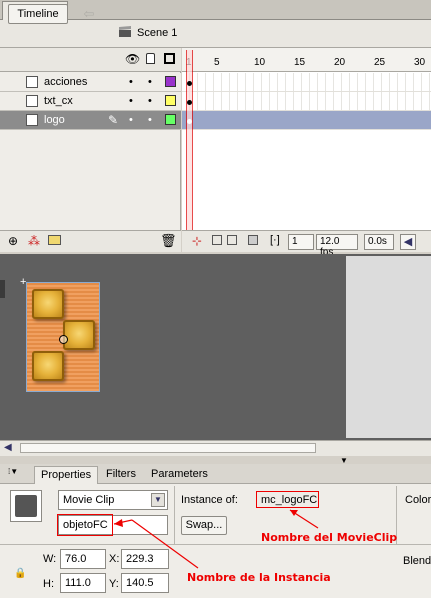  I want to click on movieclip-name-annotation: Nombre del MovieClip, so click(329, 537).